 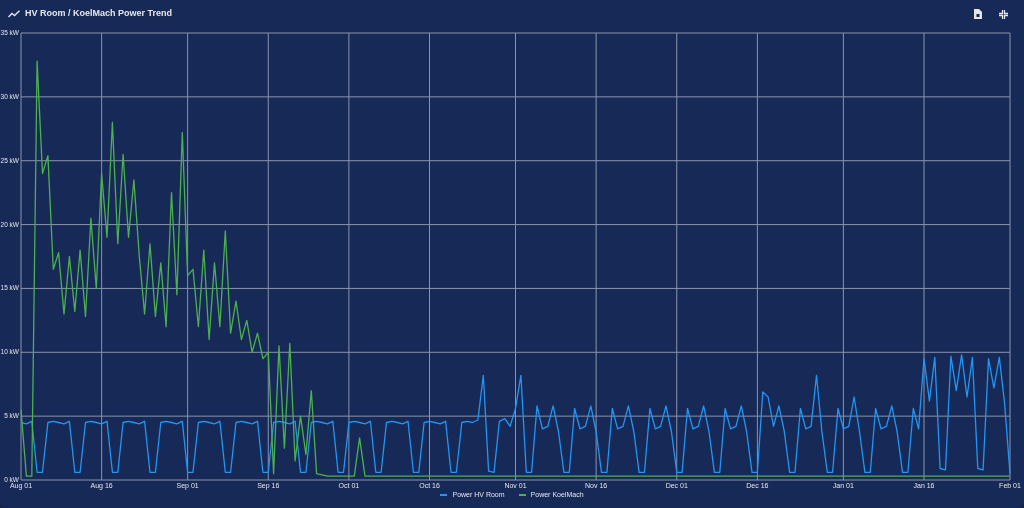 What do you see at coordinates (99, 14) in the screenshot?
I see `card-title: HV Room / KoelMach Power Trend` at bounding box center [99, 14].